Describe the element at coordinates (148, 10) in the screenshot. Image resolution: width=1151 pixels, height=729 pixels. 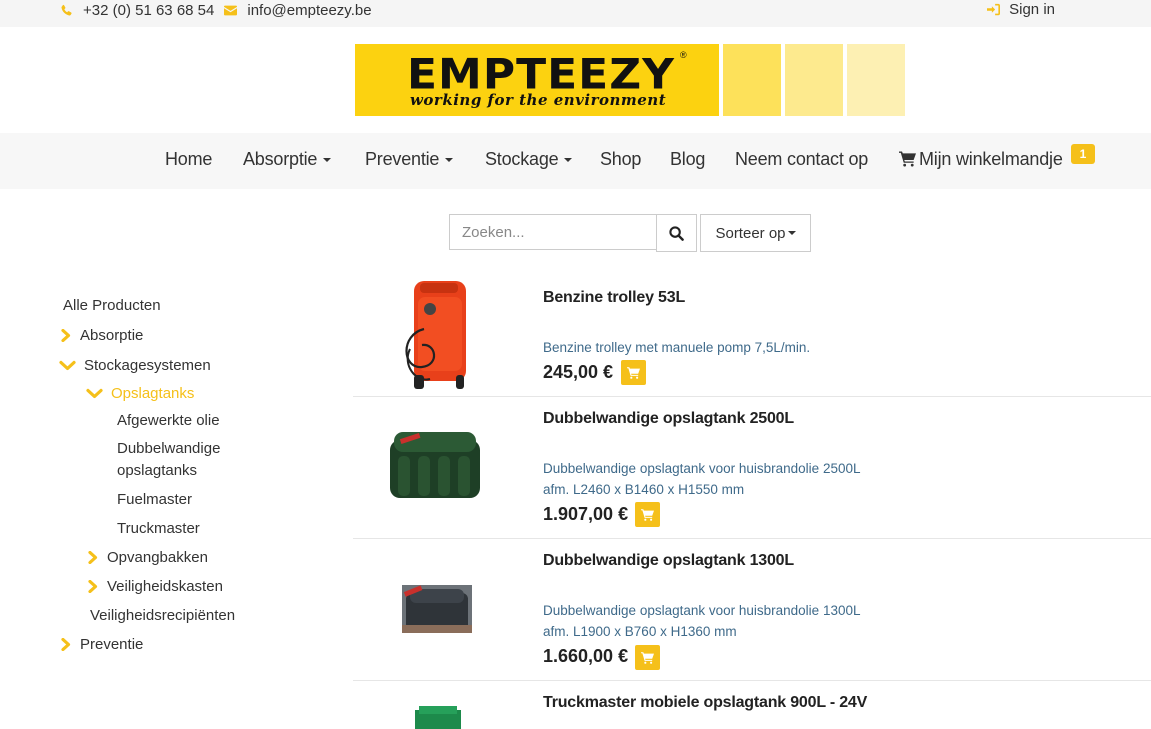
I see `phone-number: +32 (0) 51 63 68 54` at that location.